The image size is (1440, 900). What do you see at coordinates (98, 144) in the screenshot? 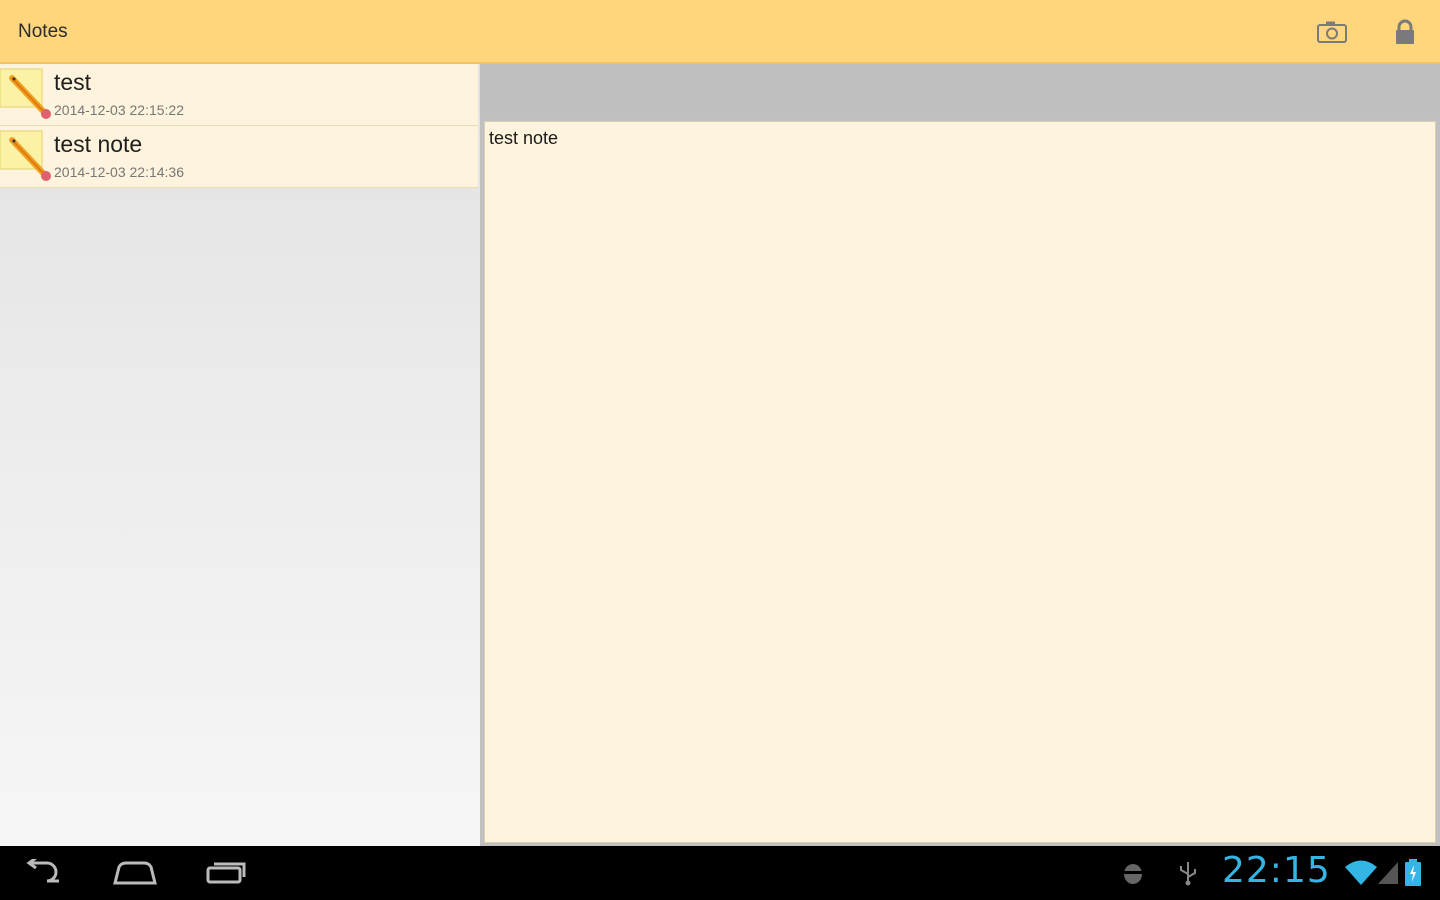
I see `note-title: test note` at bounding box center [98, 144].